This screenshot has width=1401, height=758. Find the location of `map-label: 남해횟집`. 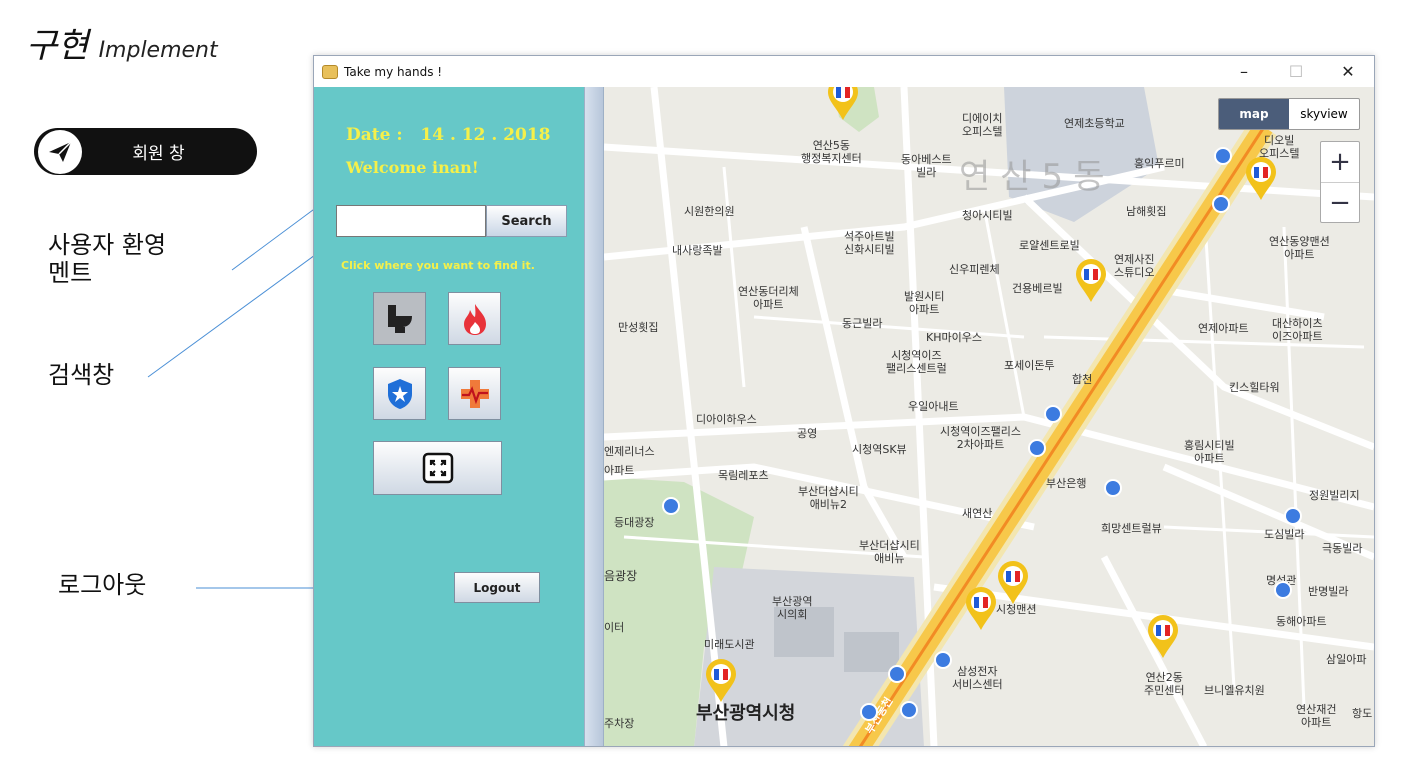

map-label: 남해횟집 is located at coordinates (1146, 211).